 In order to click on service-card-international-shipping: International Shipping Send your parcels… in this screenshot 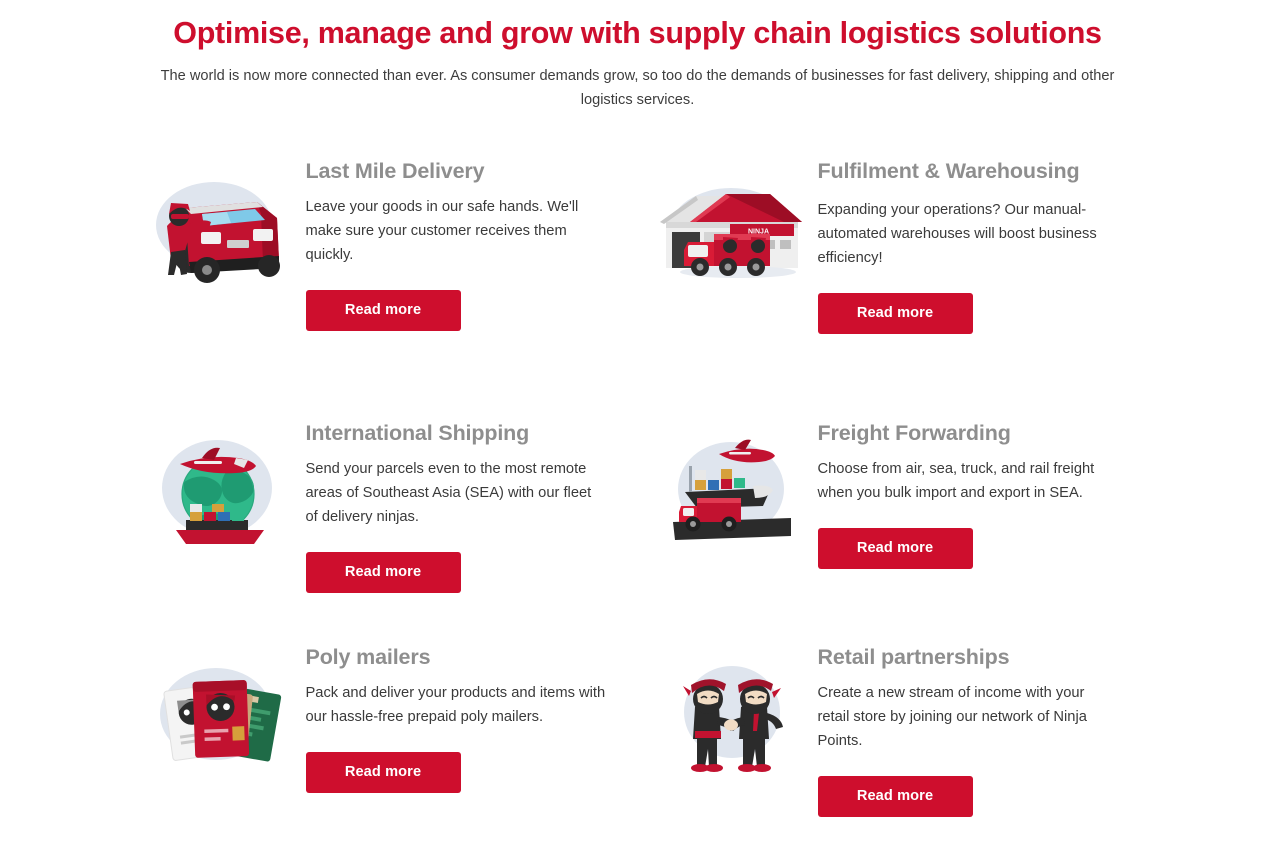, I will do `click(382, 528)`.